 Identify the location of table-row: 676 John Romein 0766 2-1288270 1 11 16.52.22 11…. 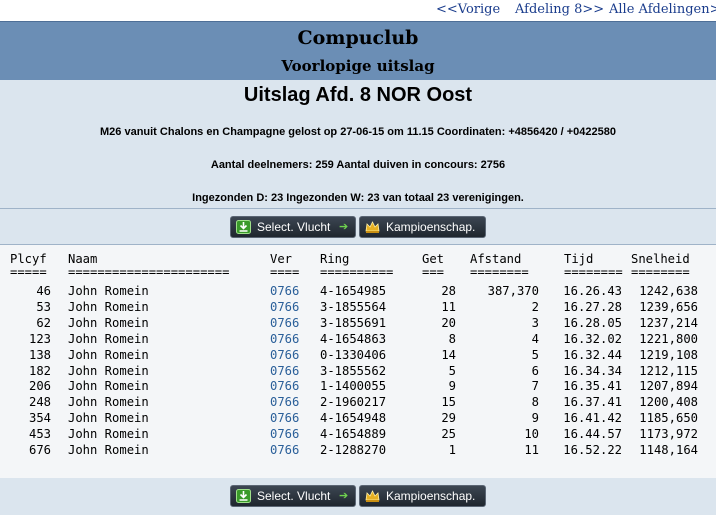
(360, 450).